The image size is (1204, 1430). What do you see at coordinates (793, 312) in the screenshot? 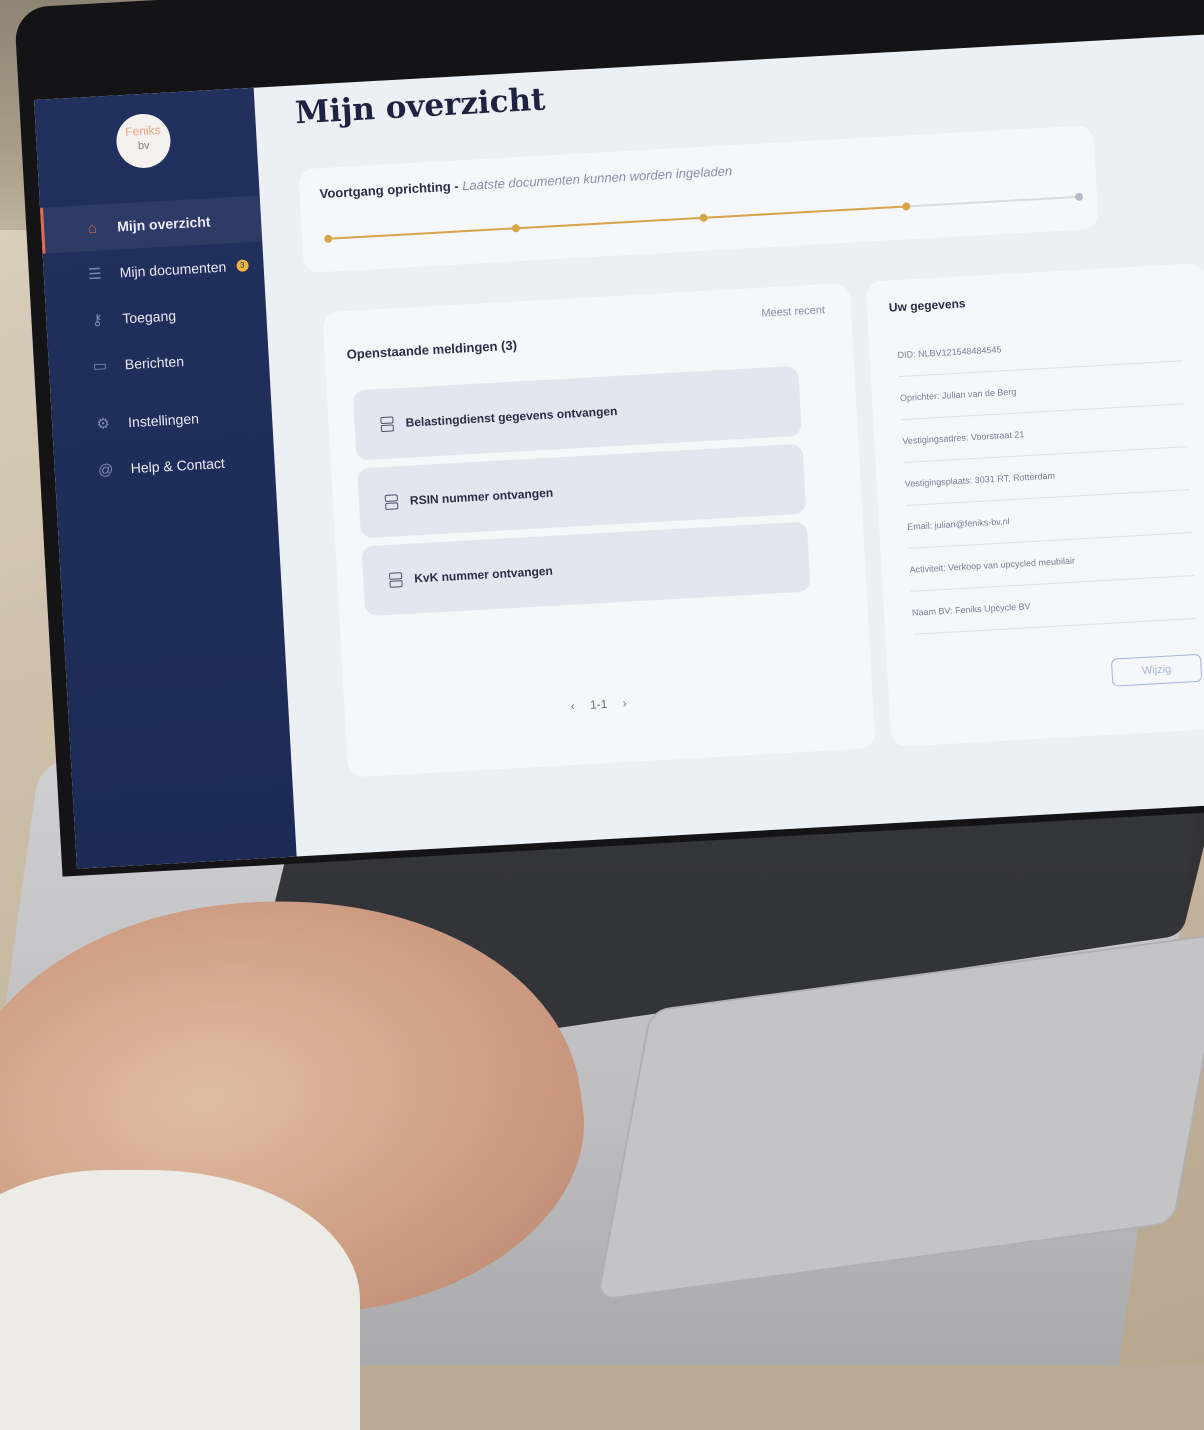
I see `sort-dropdown: Meest recent` at bounding box center [793, 312].